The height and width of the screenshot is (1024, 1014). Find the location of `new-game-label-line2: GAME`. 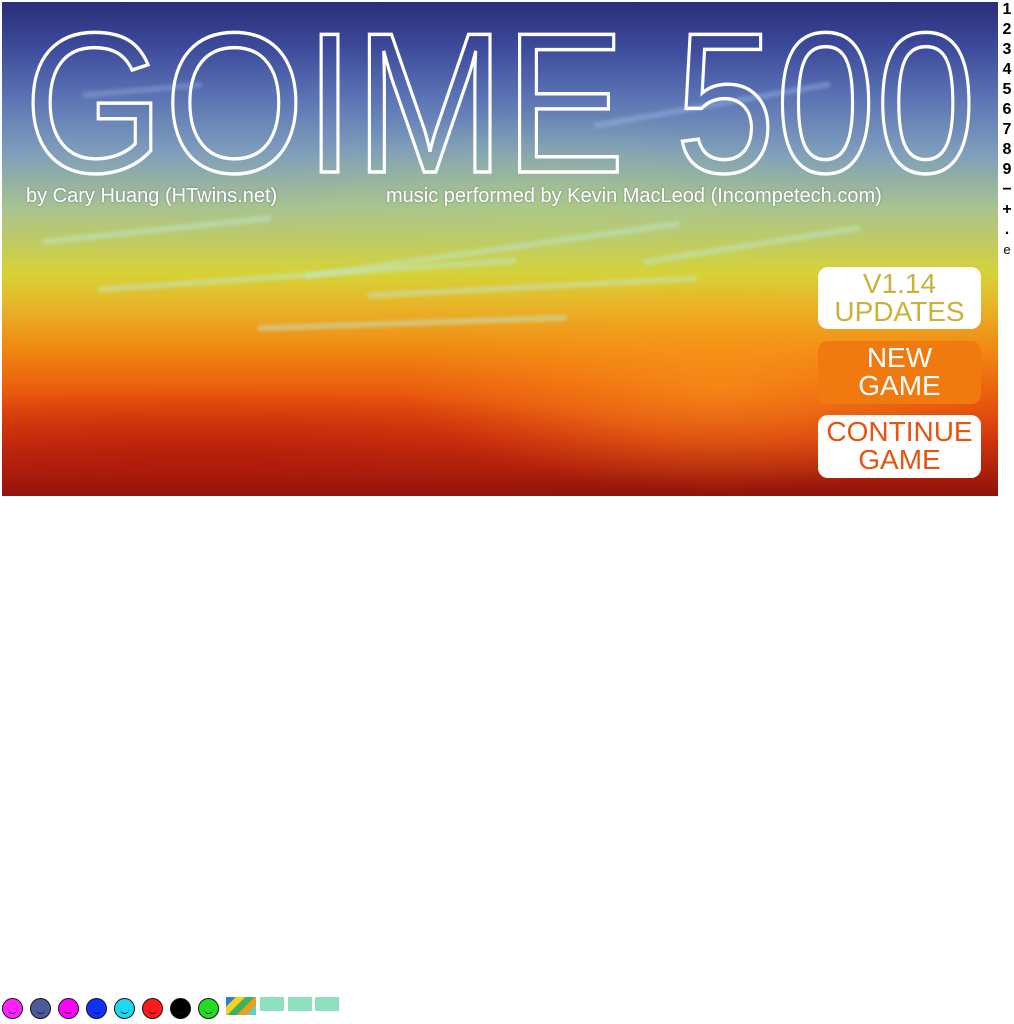

new-game-label-line2: GAME is located at coordinates (899, 385).